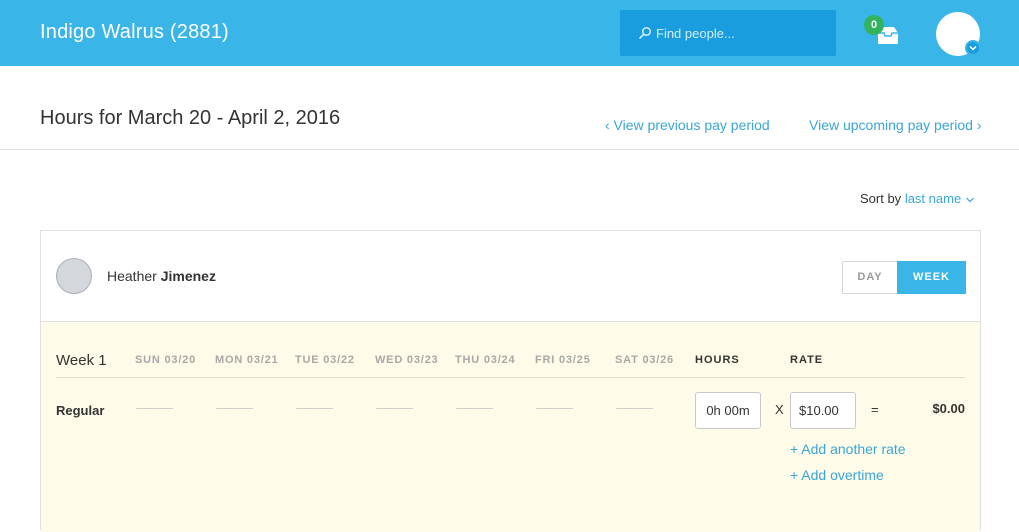 This screenshot has height=532, width=1019. What do you see at coordinates (485, 360) in the screenshot?
I see `day-header-thu: THU 03/24` at bounding box center [485, 360].